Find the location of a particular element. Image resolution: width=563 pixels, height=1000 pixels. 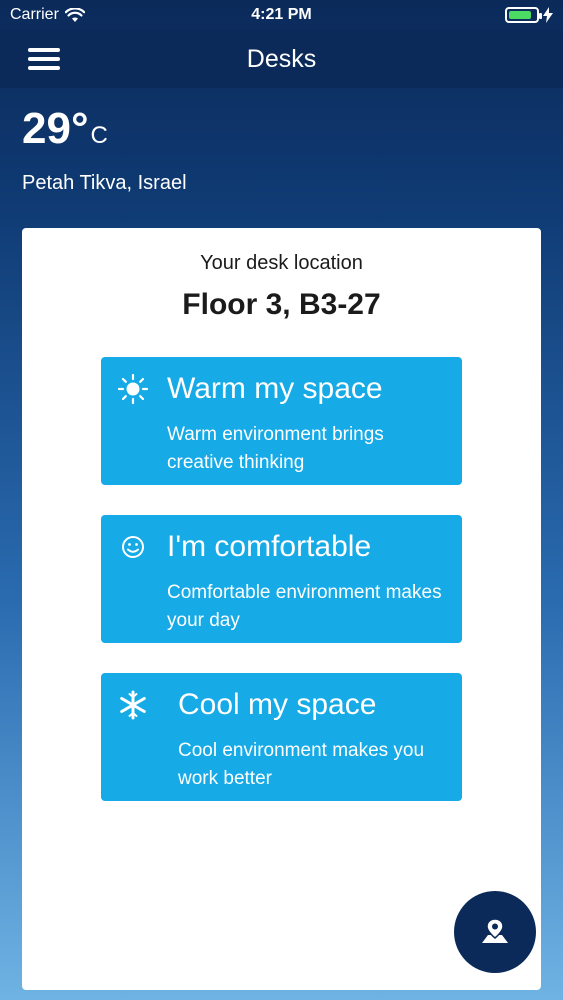

carrier-label: Carrier is located at coordinates (34, 14).